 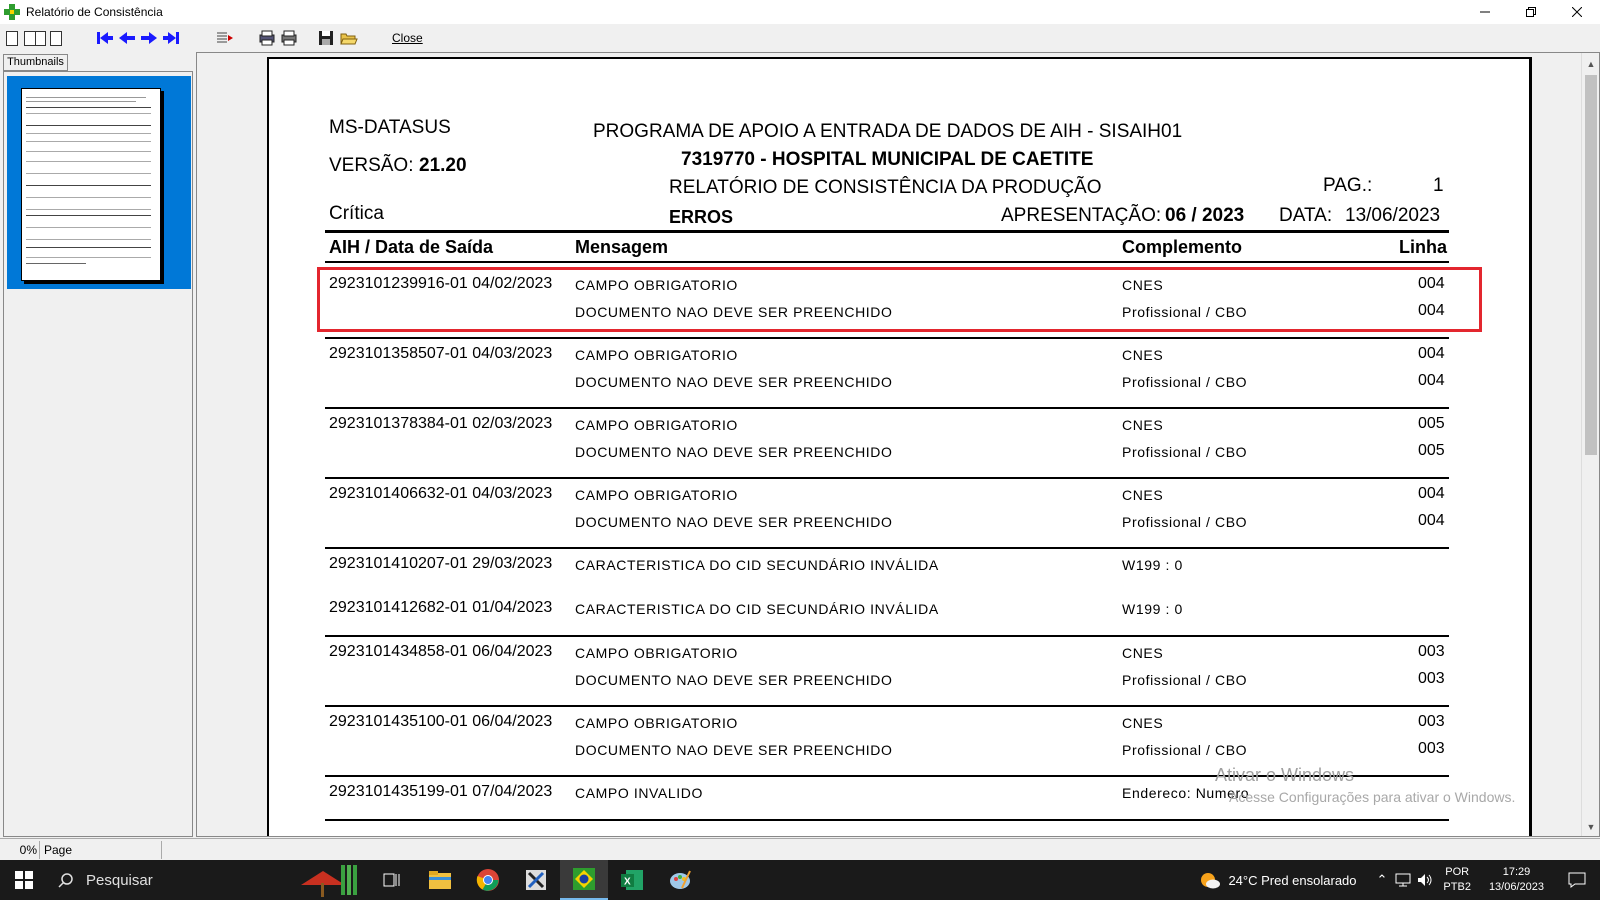 I want to click on critica-label: Crítica, so click(x=356, y=213).